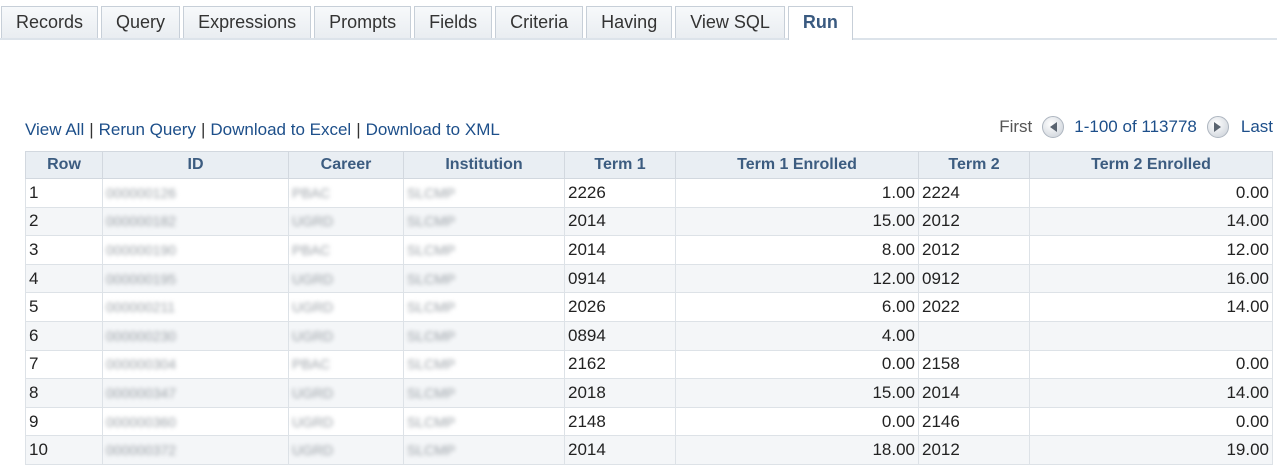 Image resolution: width=1277 pixels, height=465 pixels. What do you see at coordinates (64, 193) in the screenshot?
I see `cell-row: 1` at bounding box center [64, 193].